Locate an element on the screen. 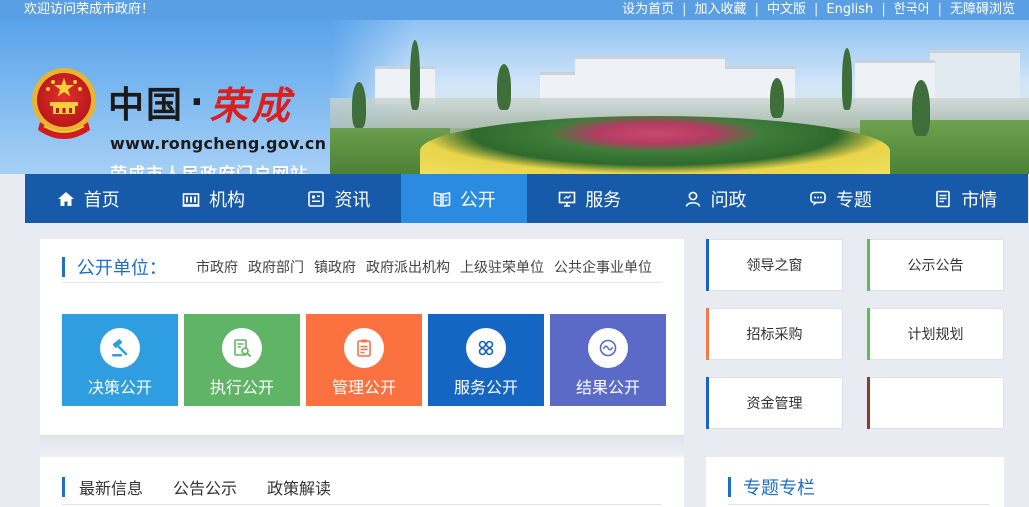 The image size is (1029, 507). link-chinese: 中文版 is located at coordinates (786, 10).